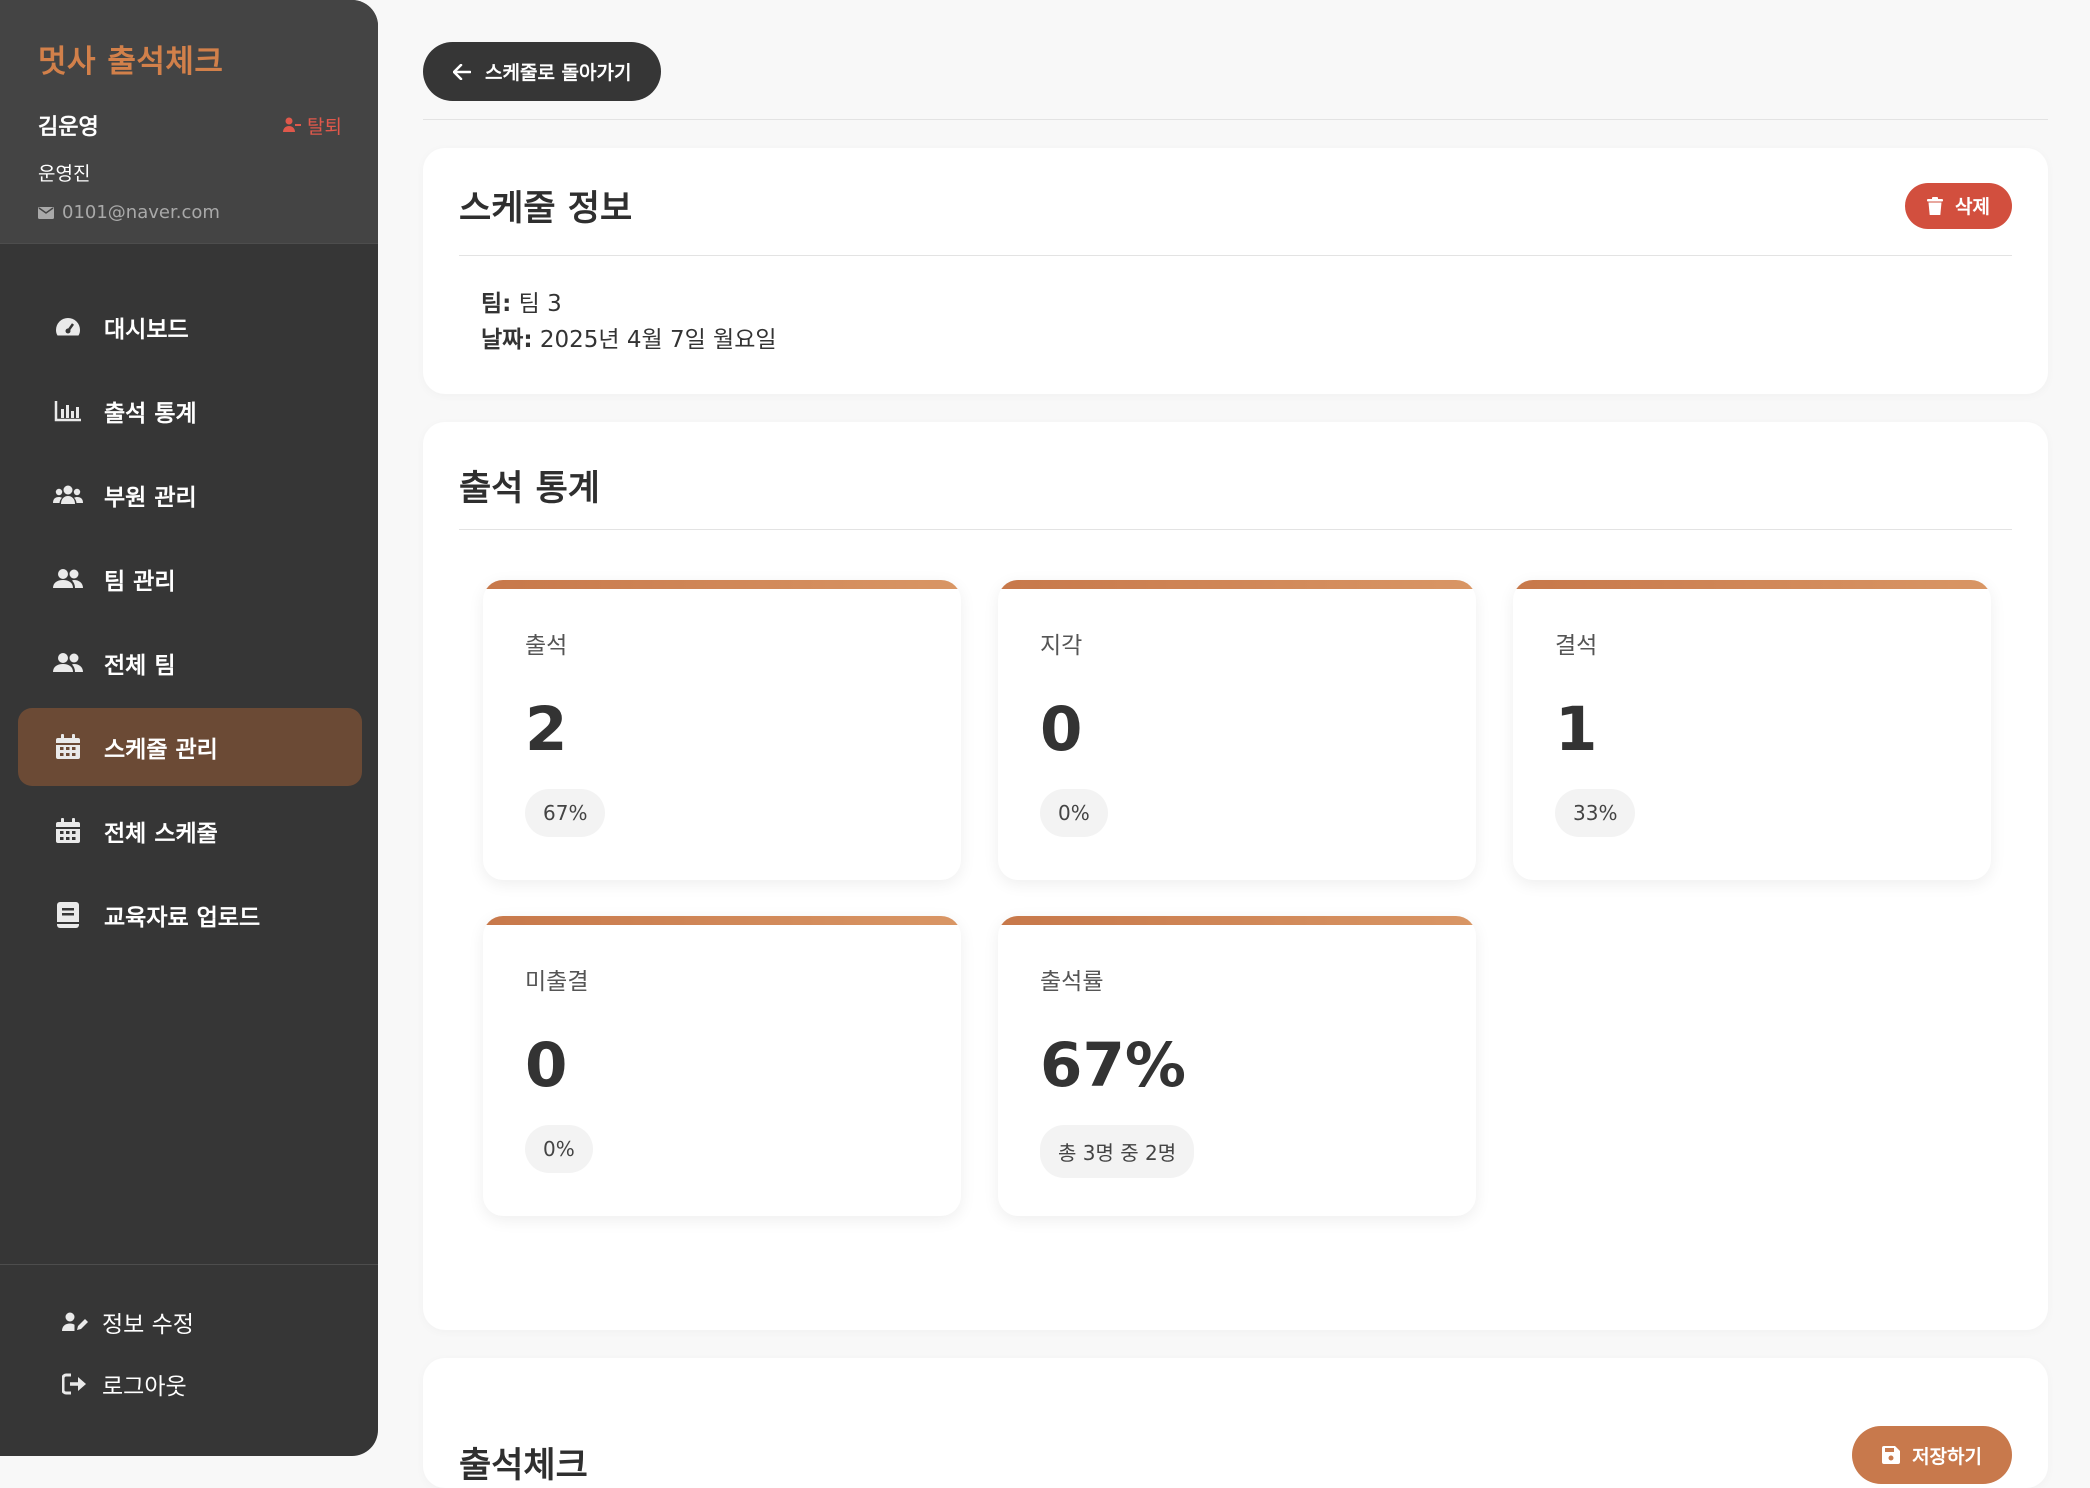 Image resolution: width=2090 pixels, height=1488 pixels. I want to click on stat-card-unchecked: 미출결 0 0%, so click(722, 1066).